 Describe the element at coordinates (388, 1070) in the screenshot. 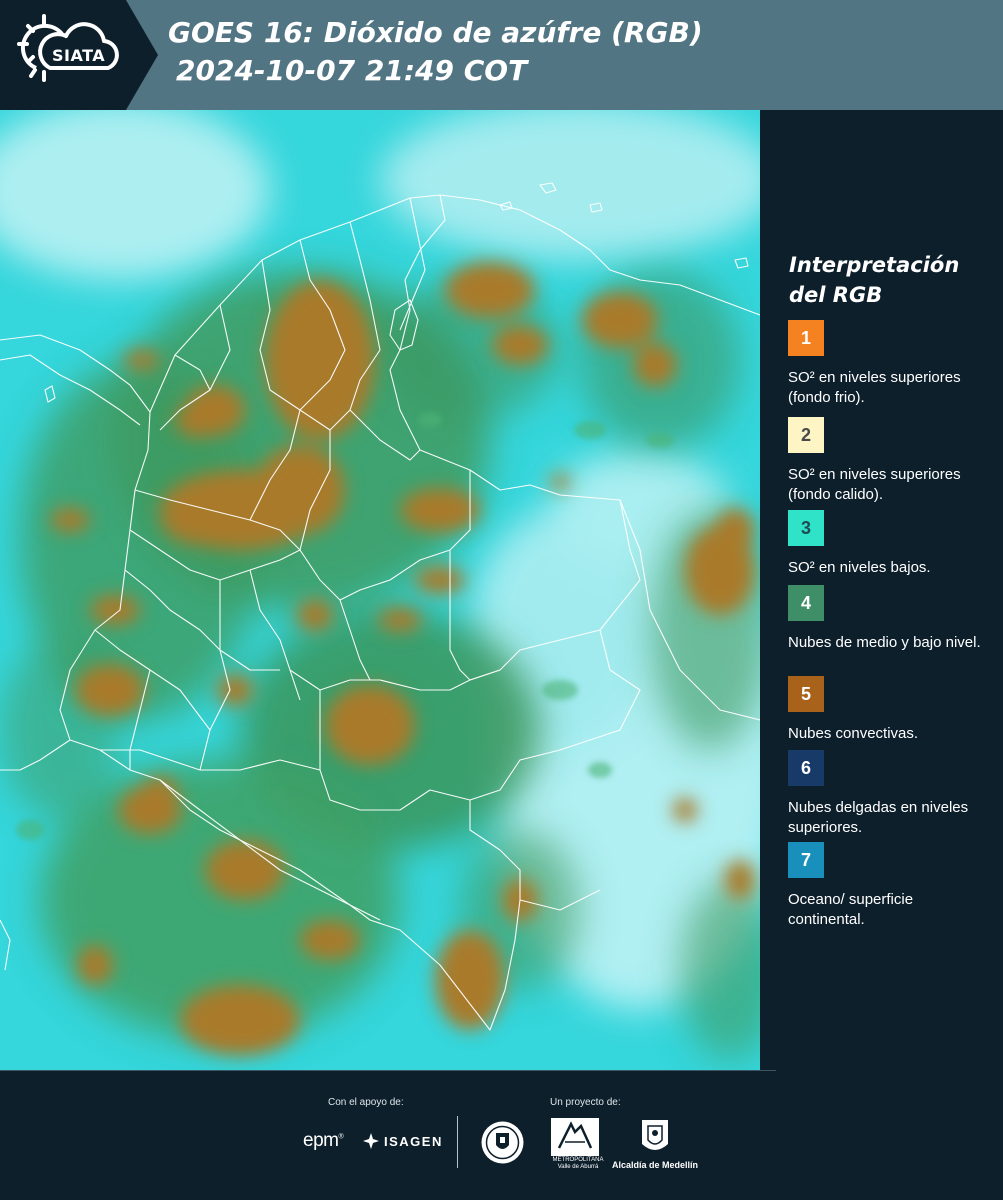

I see `footer-top-rule` at that location.